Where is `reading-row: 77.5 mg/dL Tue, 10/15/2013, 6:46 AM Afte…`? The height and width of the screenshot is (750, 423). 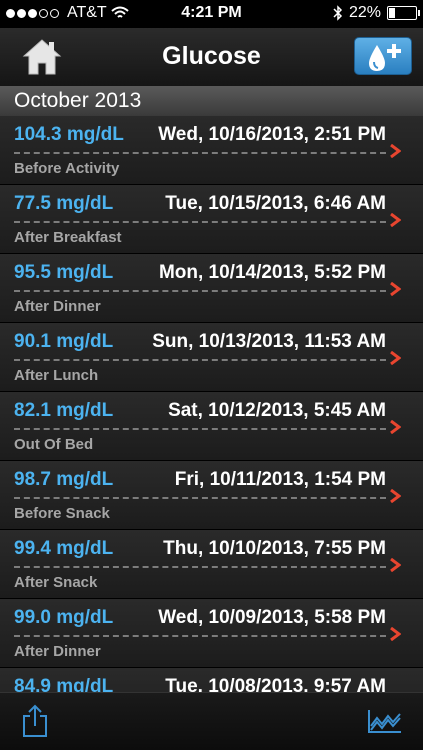 reading-row: 77.5 mg/dL Tue, 10/15/2013, 6:46 AM Afte… is located at coordinates (211, 219).